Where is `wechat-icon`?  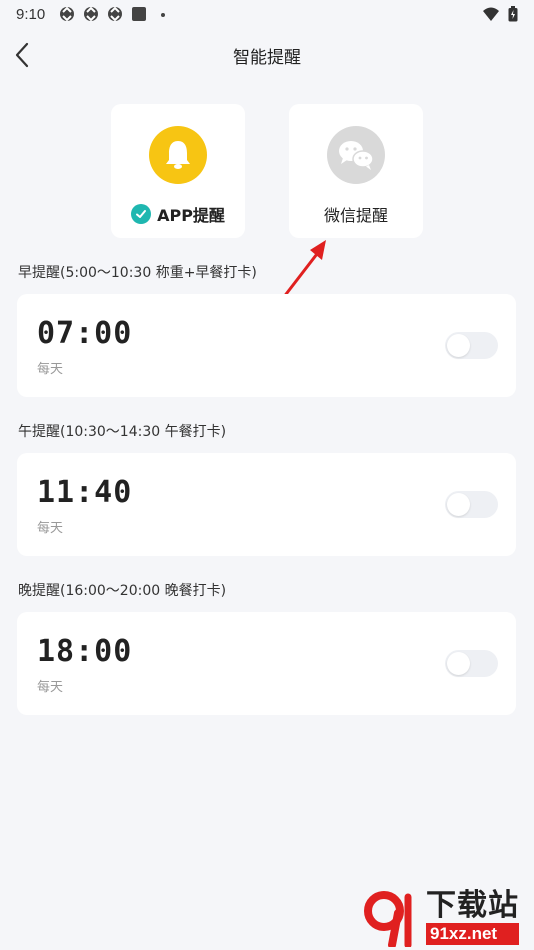 wechat-icon is located at coordinates (356, 155).